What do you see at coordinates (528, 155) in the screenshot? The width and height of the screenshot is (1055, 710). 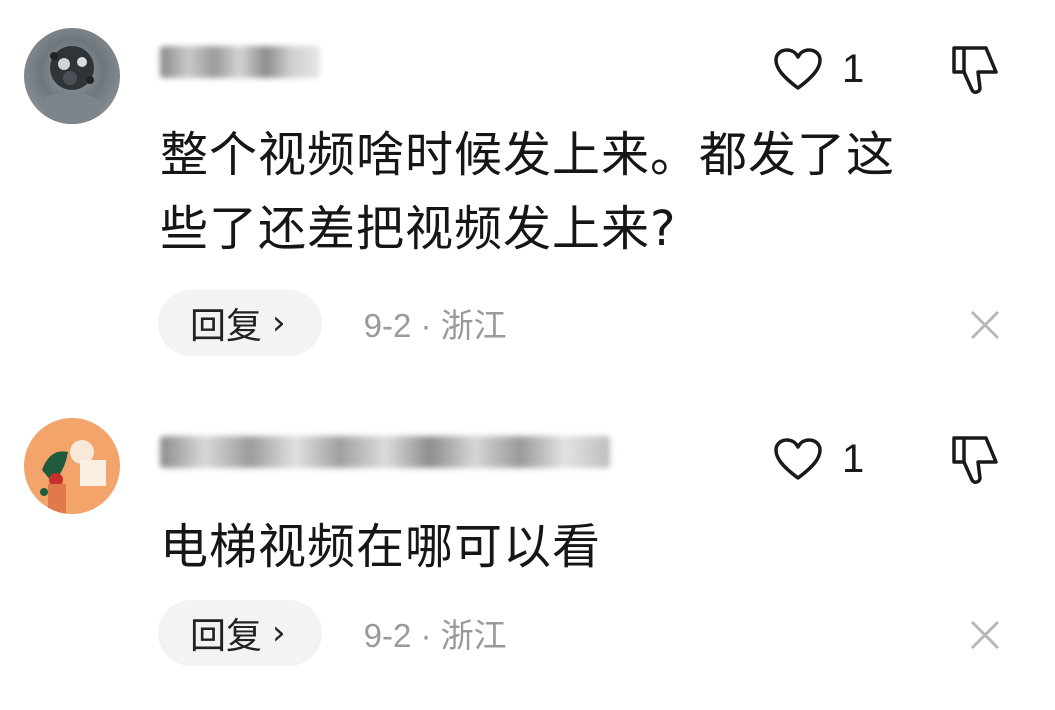 I see `comment-text-line: 整个视频啥时候发上来。都发了这` at bounding box center [528, 155].